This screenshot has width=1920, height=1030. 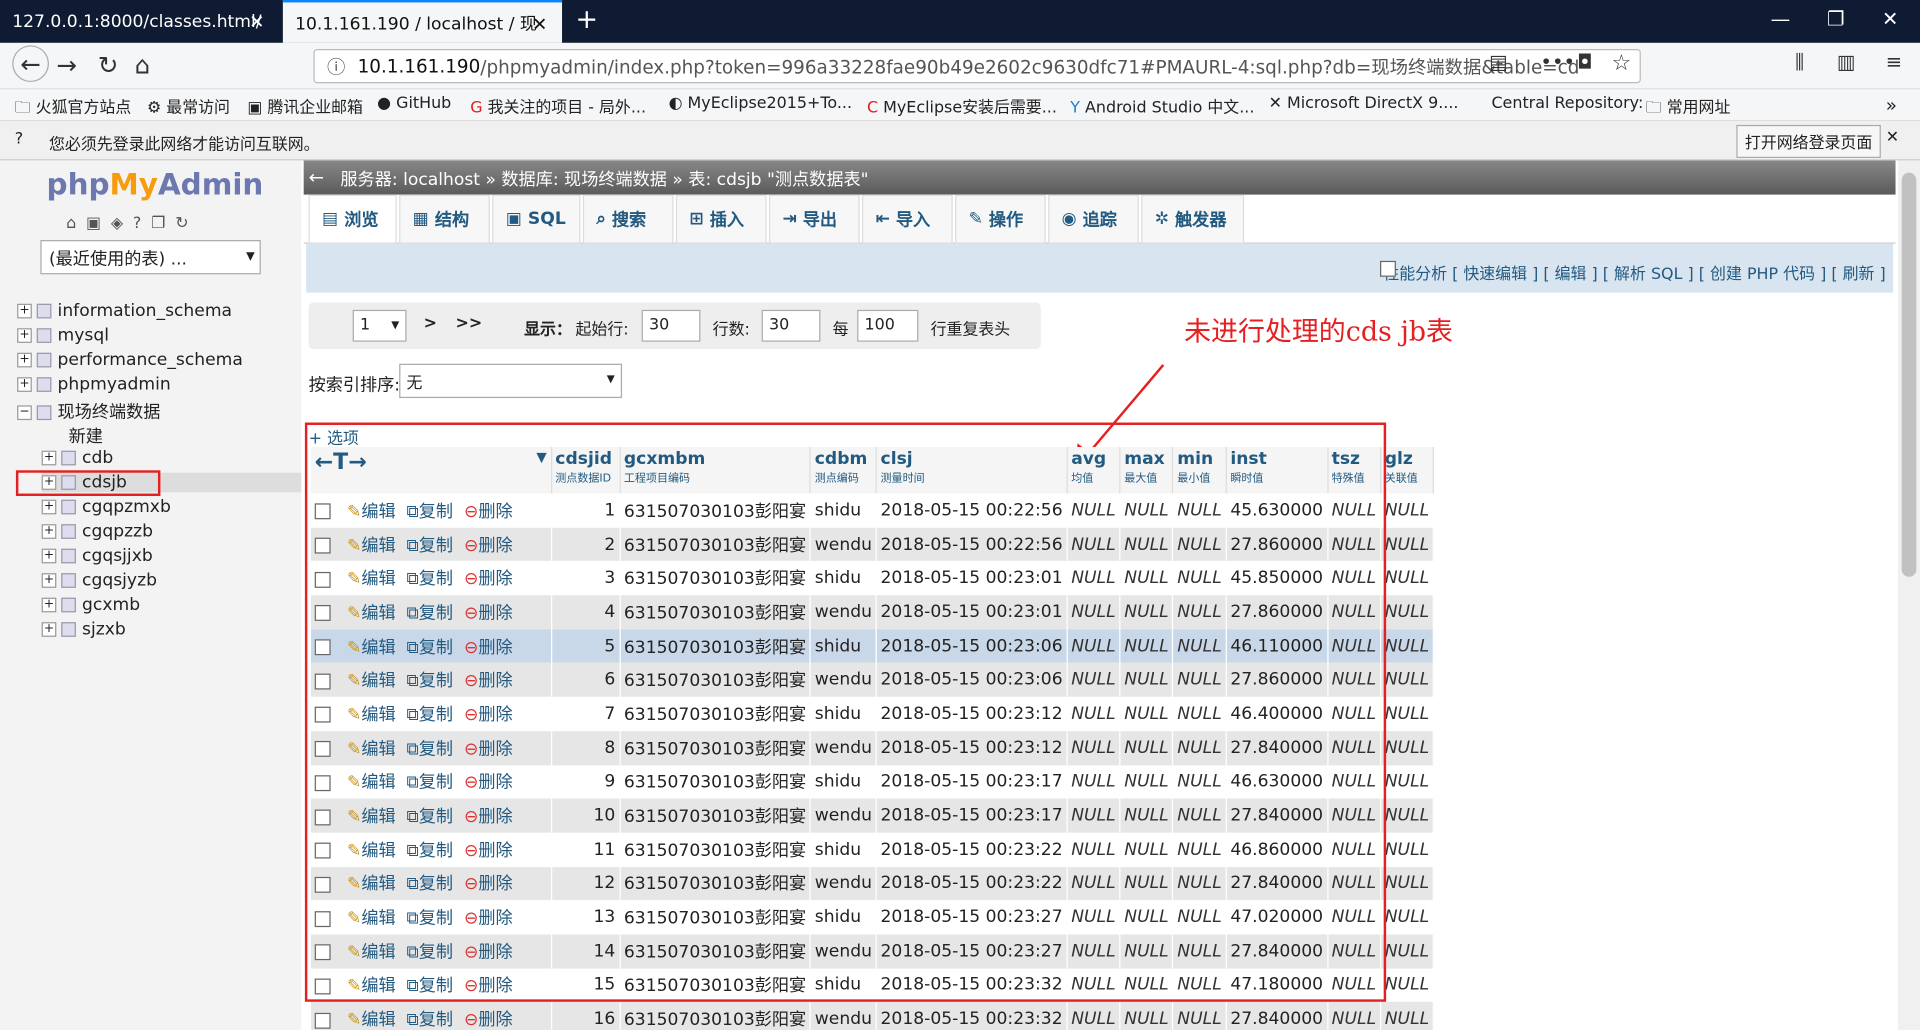 What do you see at coordinates (1894, 61) in the screenshot?
I see `menu-icon: ≡` at bounding box center [1894, 61].